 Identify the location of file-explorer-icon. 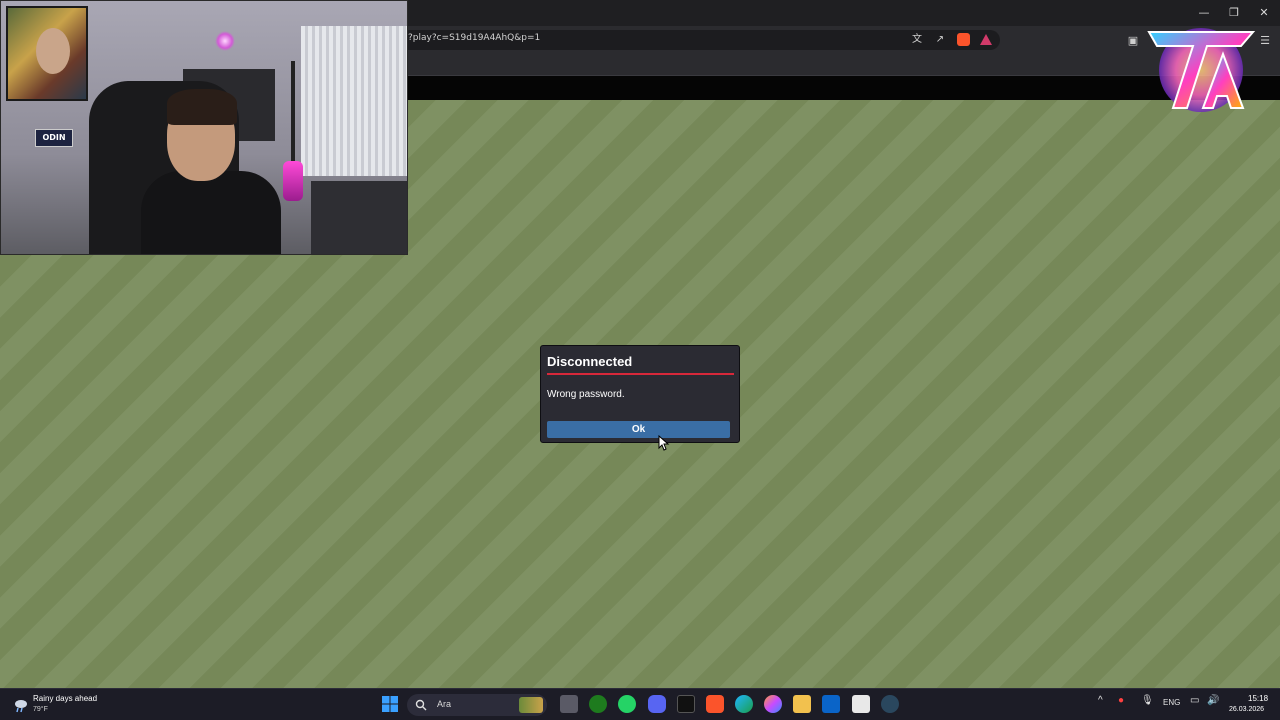
(569, 704).